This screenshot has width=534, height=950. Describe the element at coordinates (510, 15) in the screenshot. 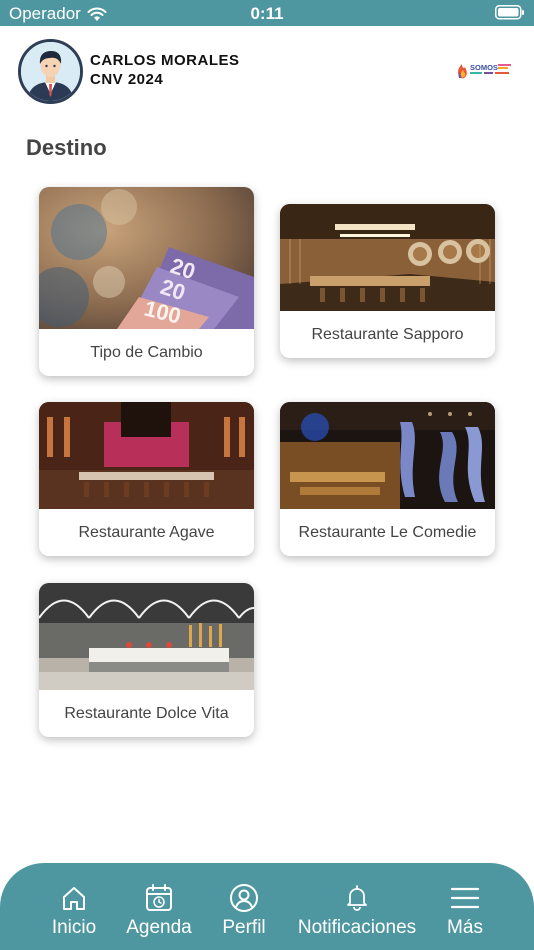

I see `battery-icon` at that location.